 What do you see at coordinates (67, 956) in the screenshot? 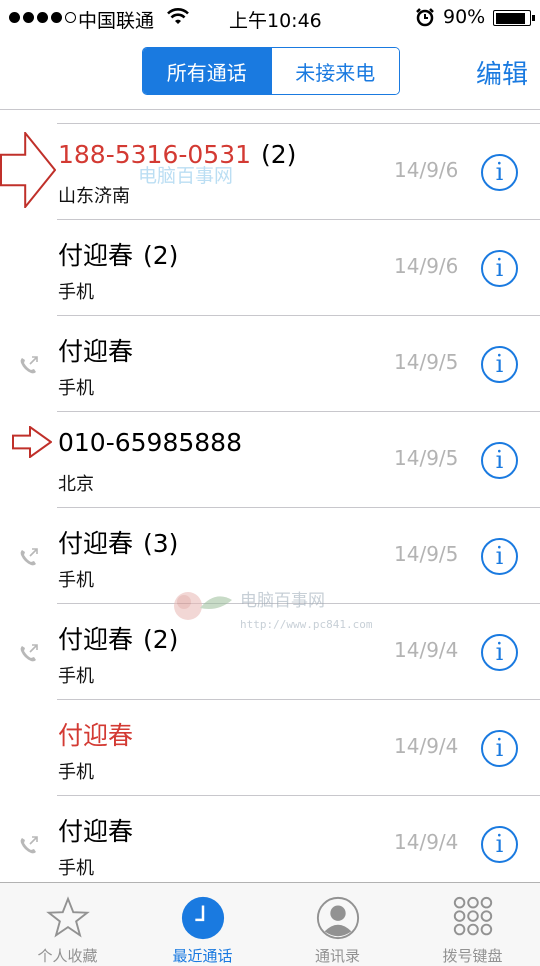
I see `tab-label: 个人收藏` at bounding box center [67, 956].